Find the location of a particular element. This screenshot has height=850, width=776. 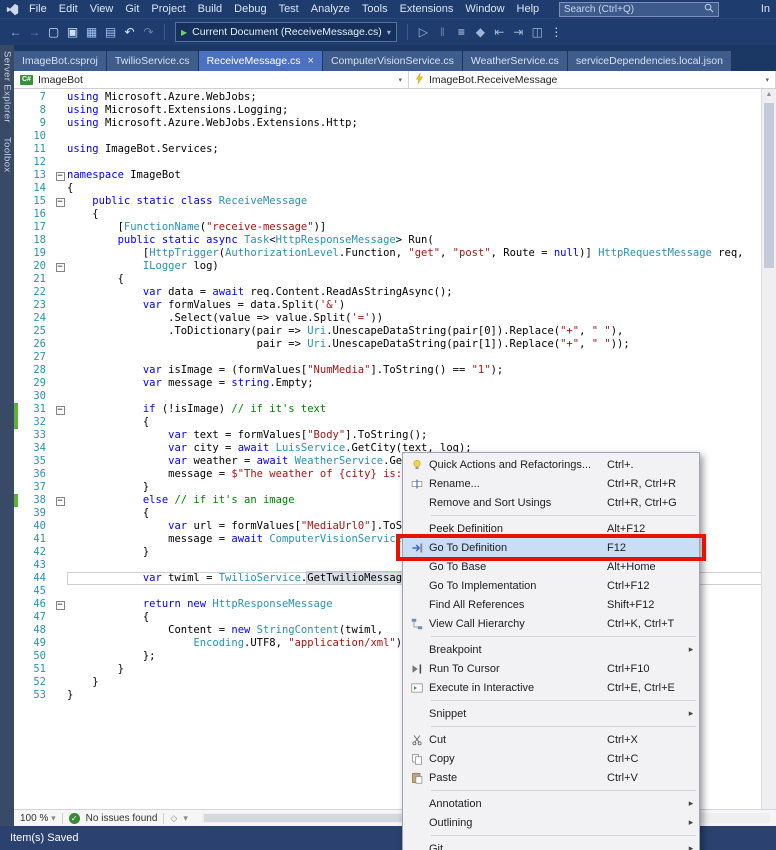

code-line: var formValues = data.Split('&') is located at coordinates (421, 305).